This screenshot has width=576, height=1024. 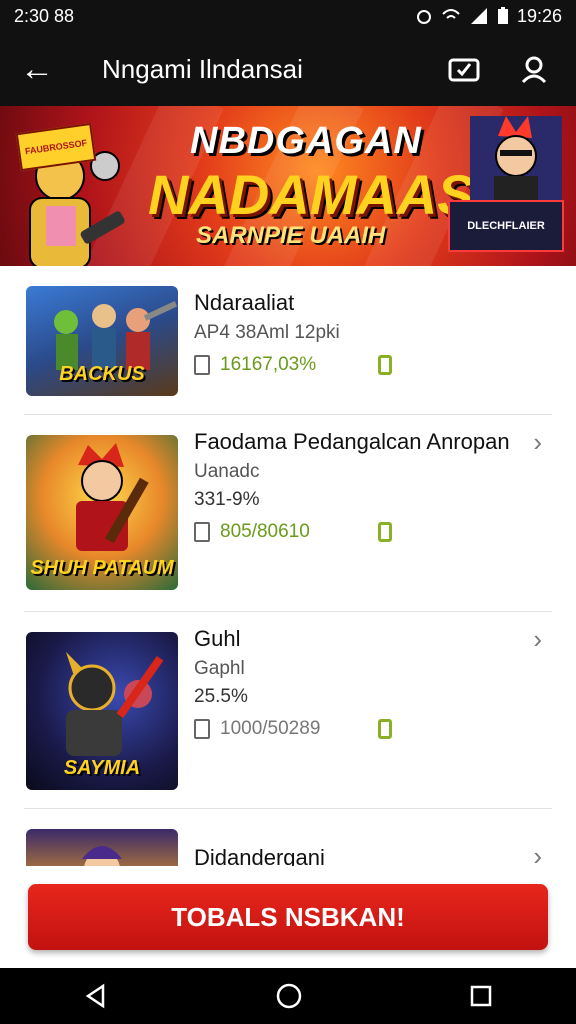 What do you see at coordinates (270, 728) in the screenshot?
I see `item-stat: 1000/50289` at bounding box center [270, 728].